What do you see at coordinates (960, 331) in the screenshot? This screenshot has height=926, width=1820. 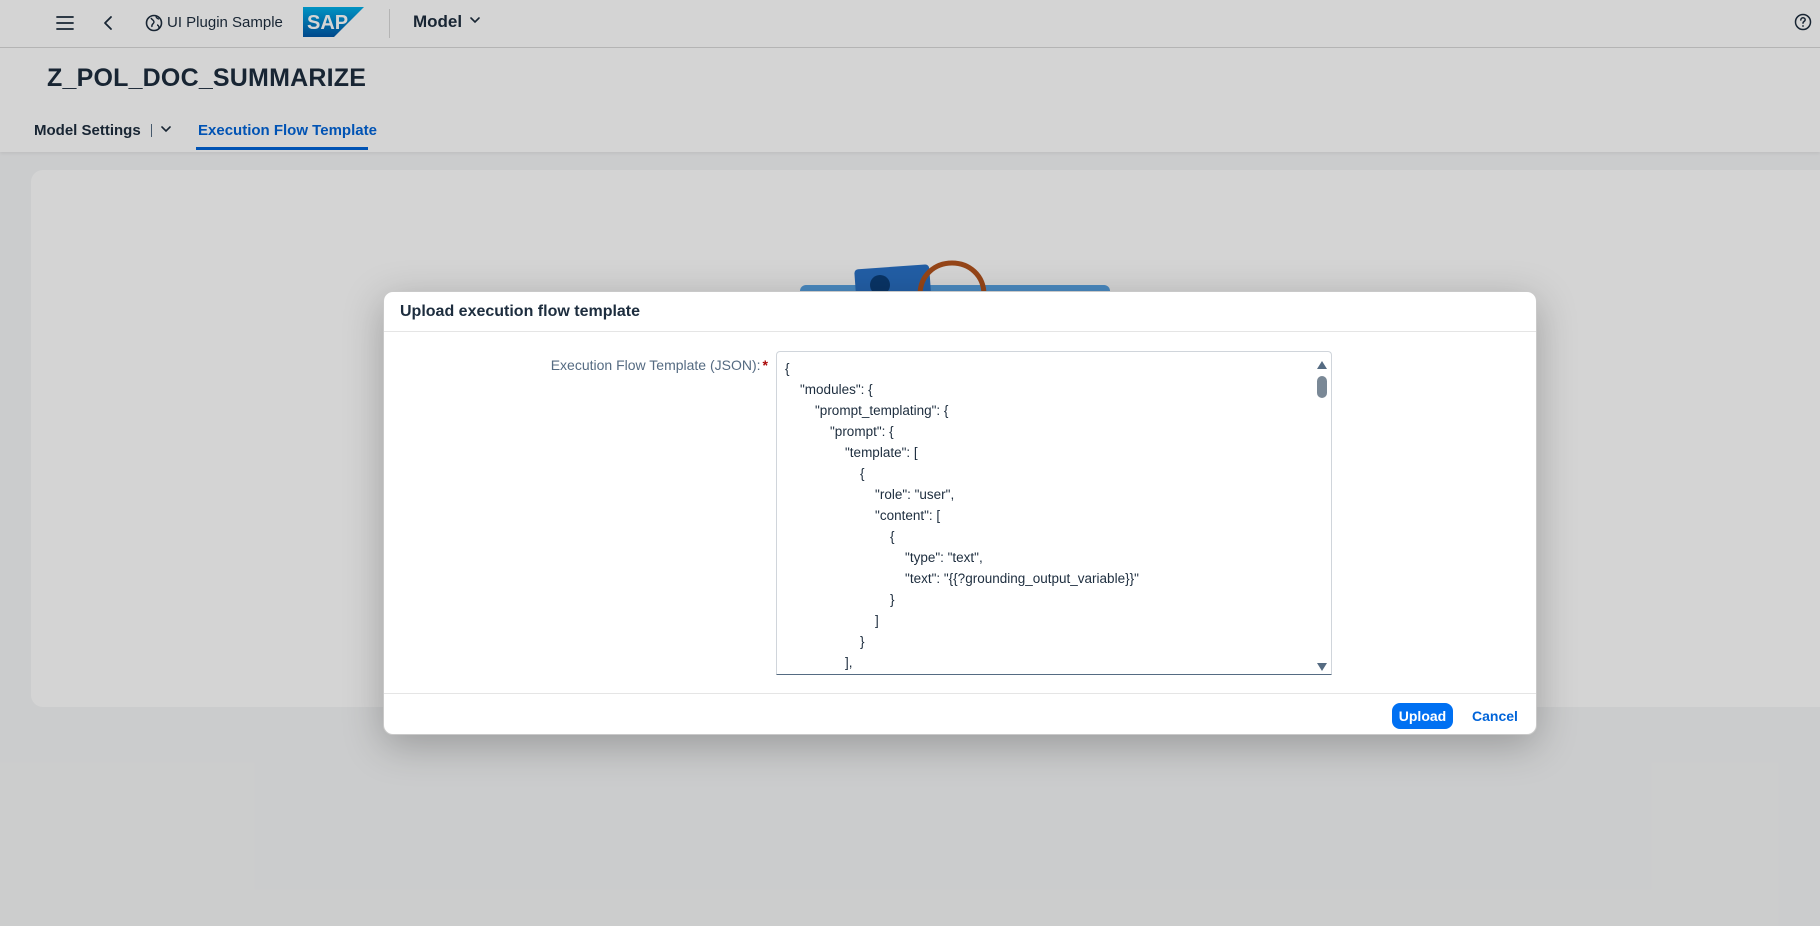 I see `dialog-header-divider` at bounding box center [960, 331].